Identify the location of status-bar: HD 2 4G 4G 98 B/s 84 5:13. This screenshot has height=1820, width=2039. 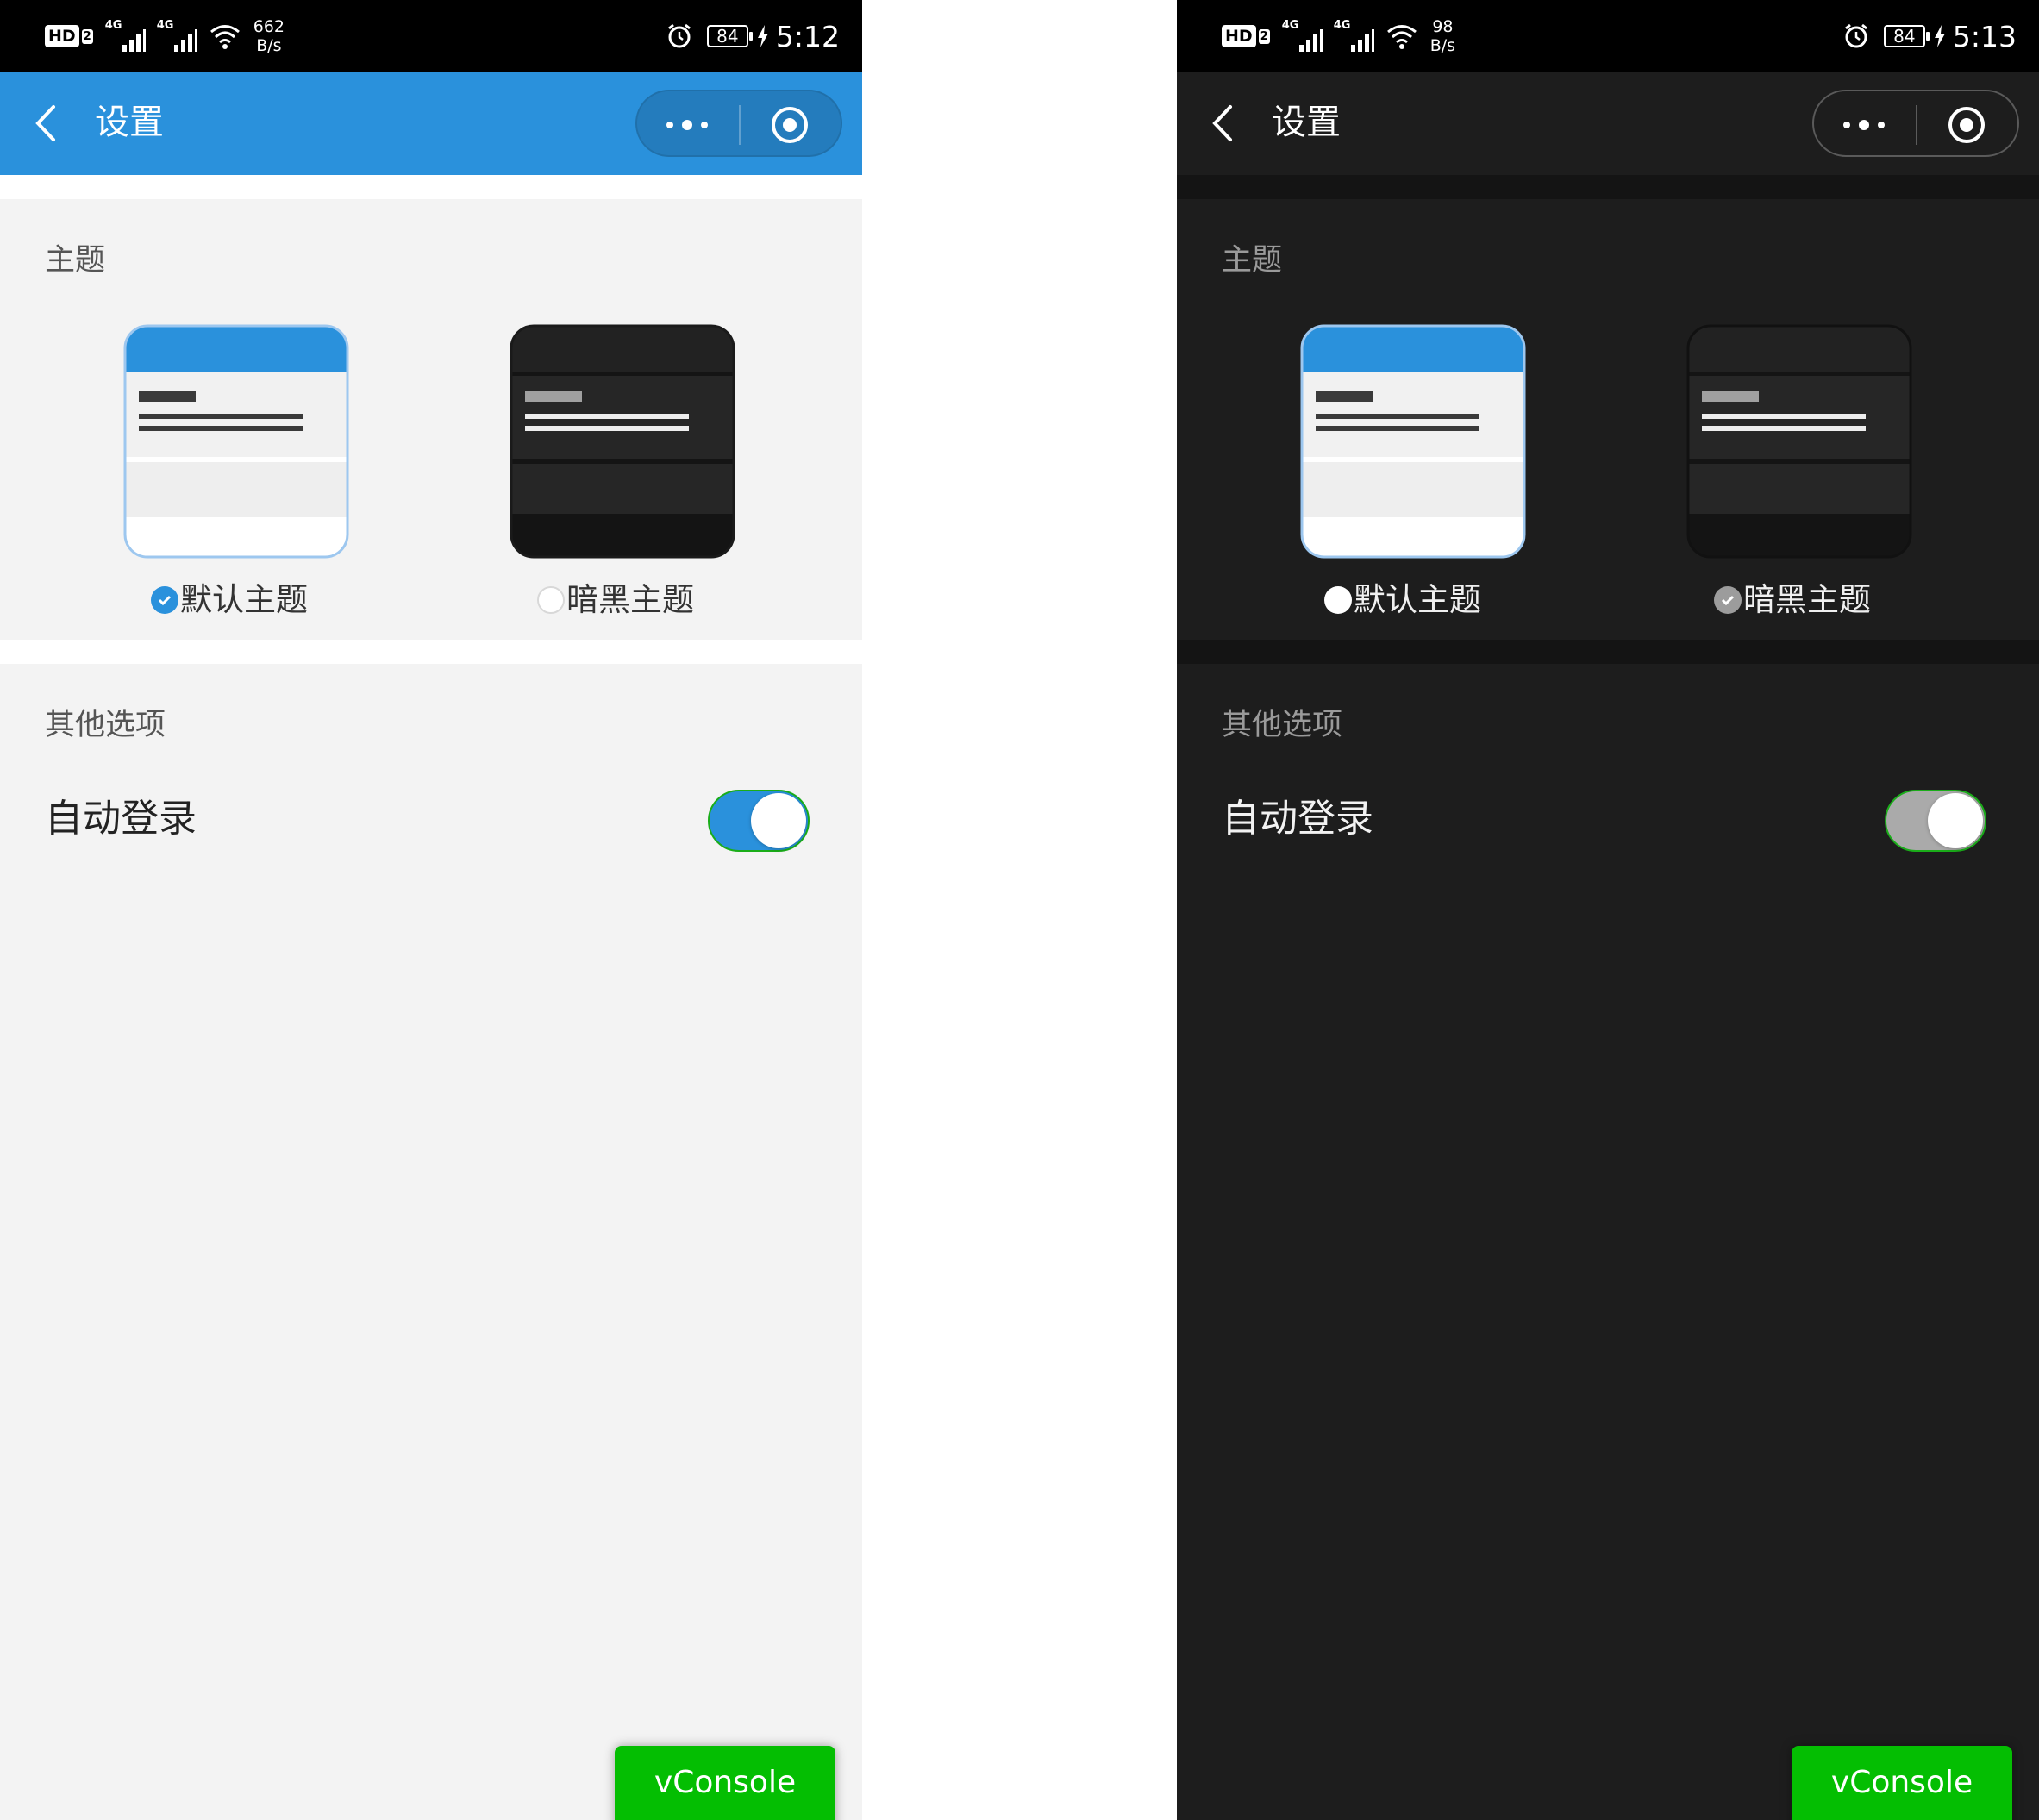
(1608, 36).